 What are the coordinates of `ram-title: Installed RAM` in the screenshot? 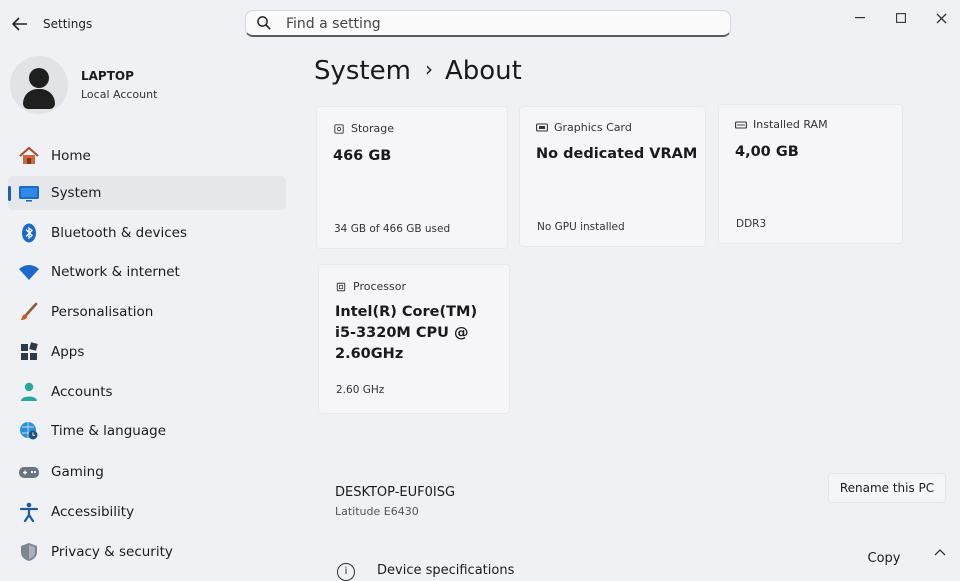 It's located at (790, 124).